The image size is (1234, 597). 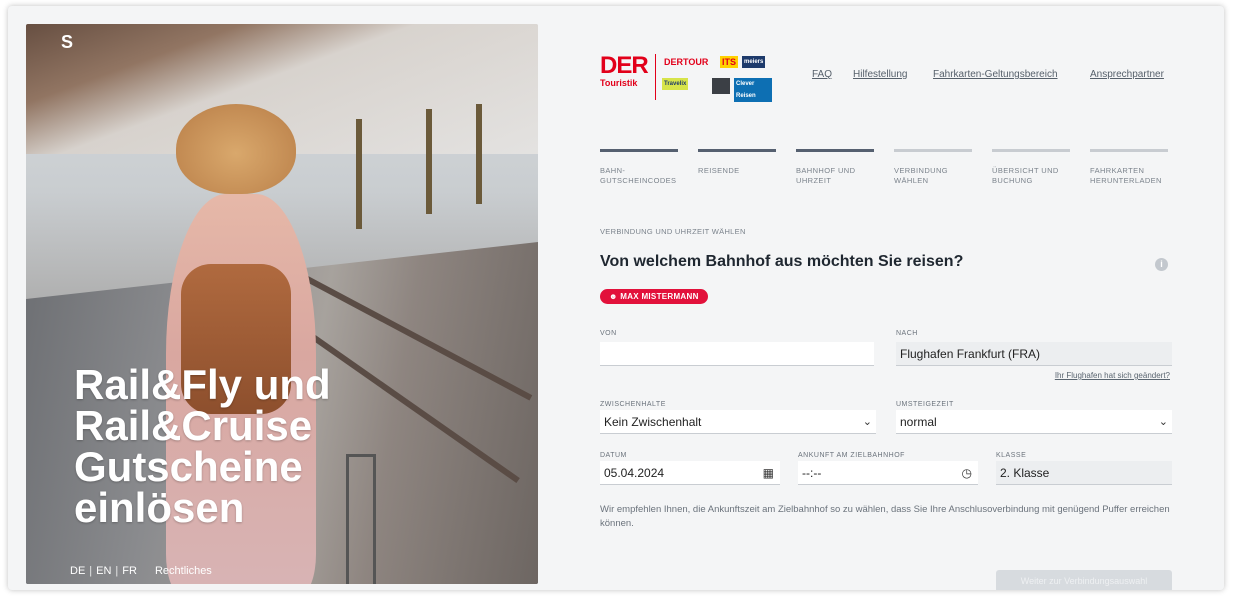 What do you see at coordinates (653, 422) in the screenshot?
I see `stops-value: Kein Zwischenhalt` at bounding box center [653, 422].